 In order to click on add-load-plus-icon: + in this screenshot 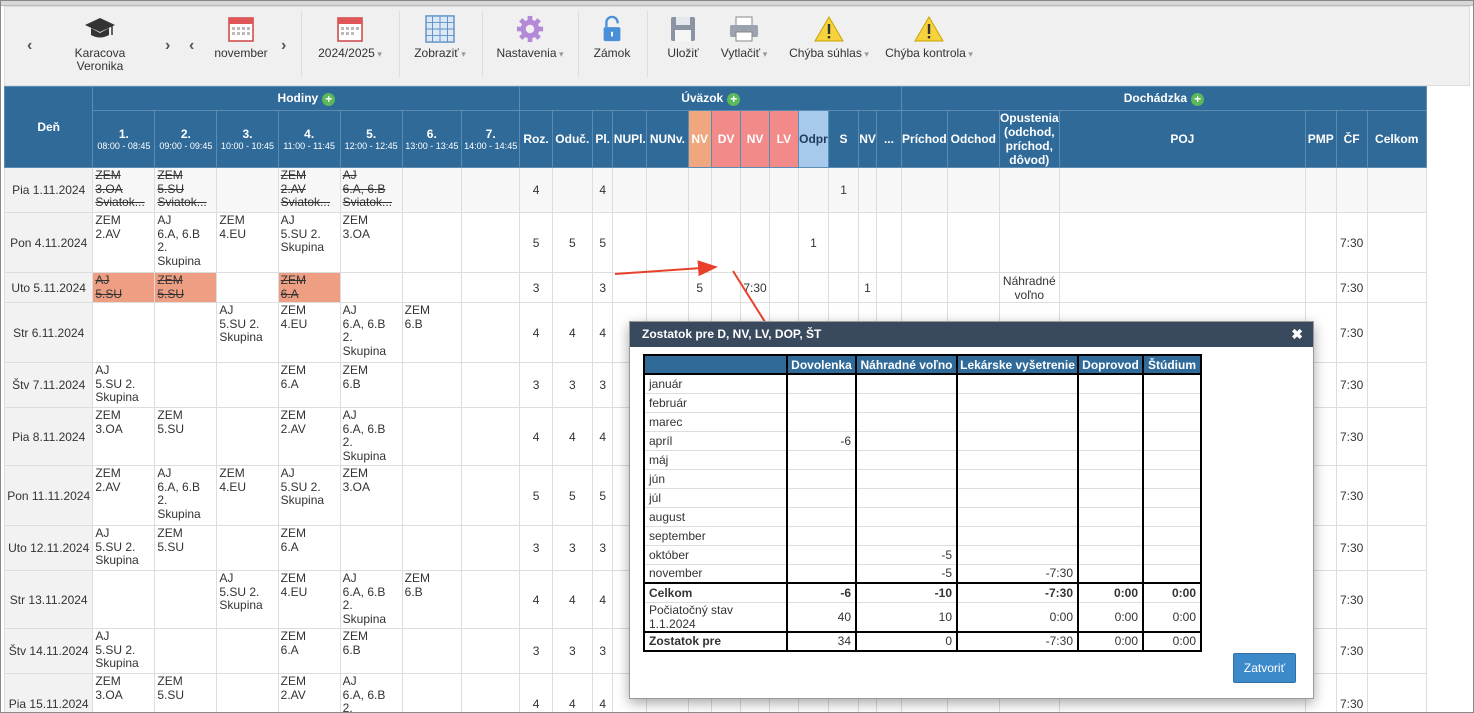, I will do `click(734, 99)`.